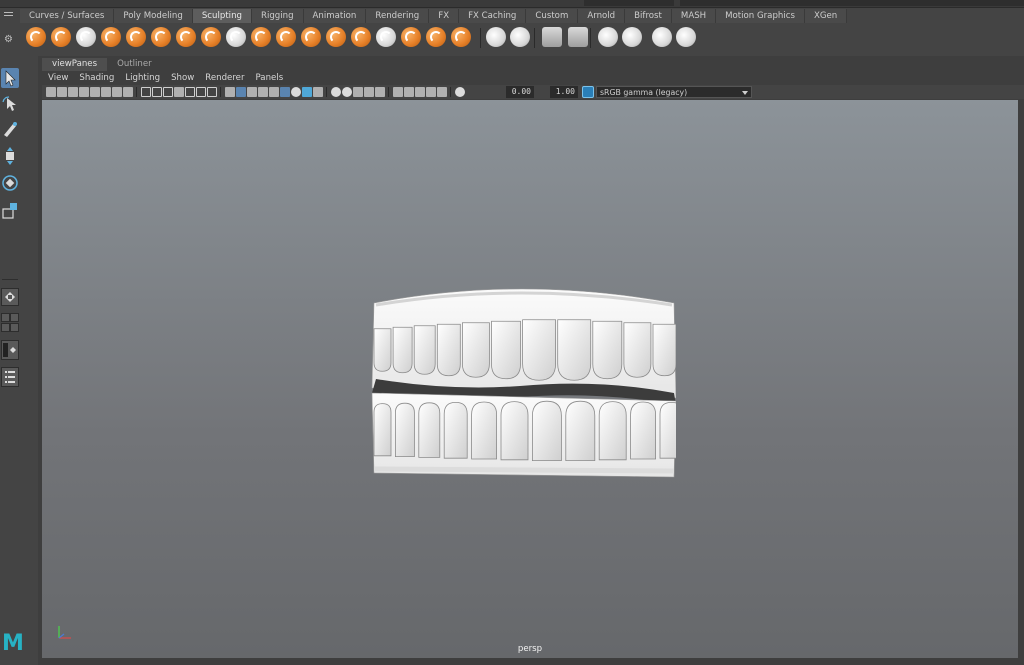 The width and height of the screenshot is (1024, 665). What do you see at coordinates (236, 37) in the screenshot?
I see `repeat-tool-icon` at bounding box center [236, 37].